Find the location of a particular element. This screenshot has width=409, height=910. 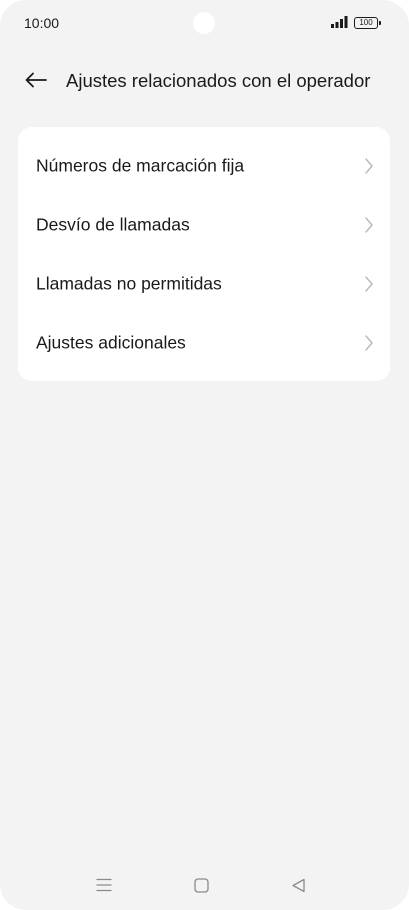

signal-icon is located at coordinates (339, 22).